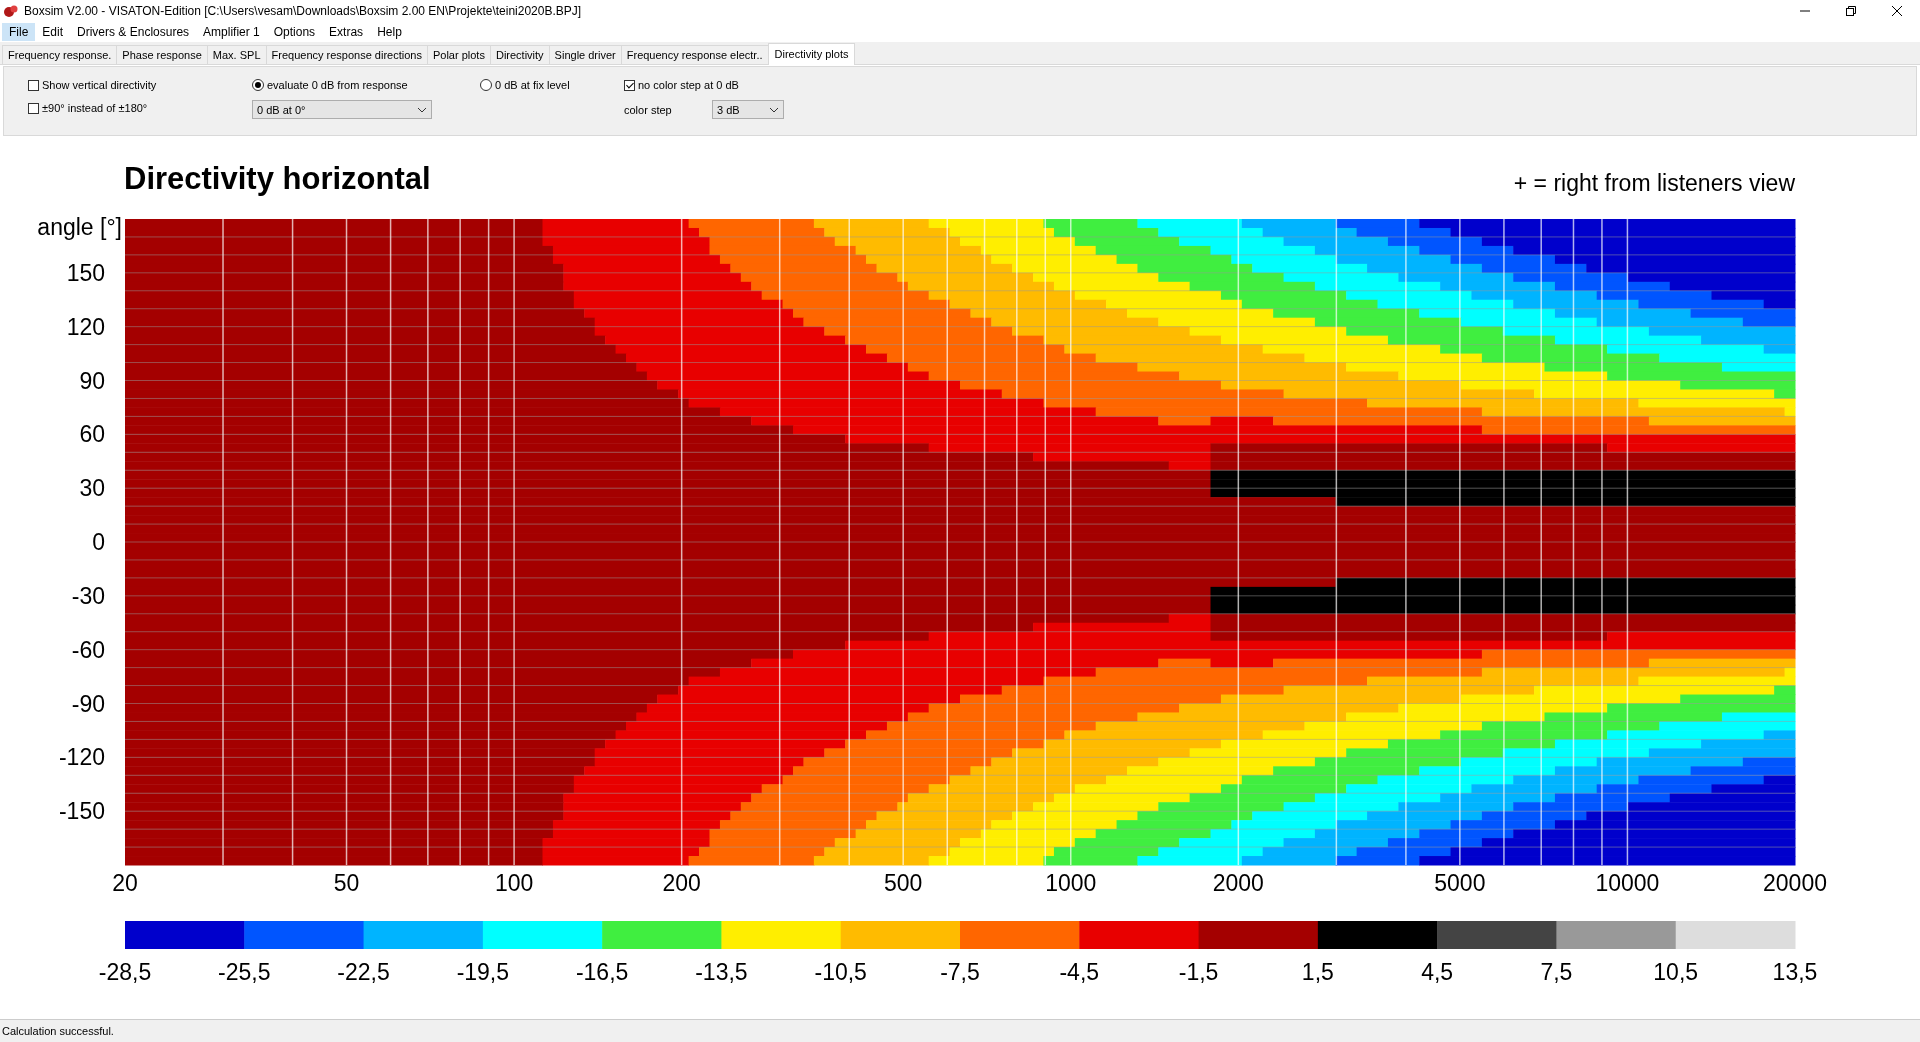  I want to click on menu-item: Amplifier 1, so click(231, 32).